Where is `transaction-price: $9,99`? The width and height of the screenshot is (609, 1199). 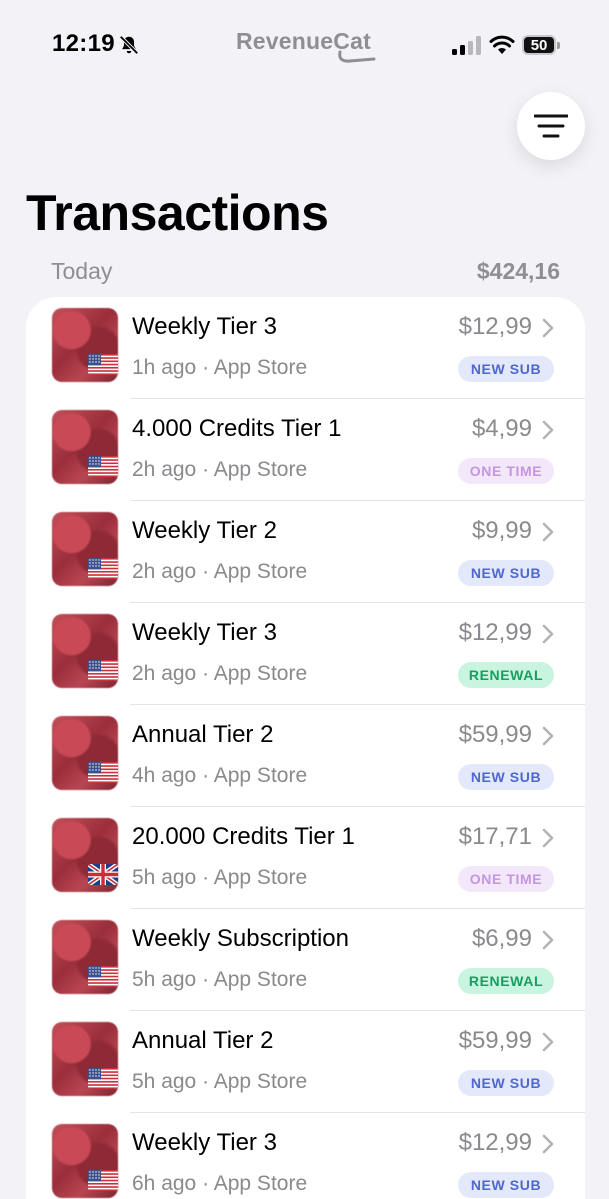
transaction-price: $9,99 is located at coordinates (501, 530).